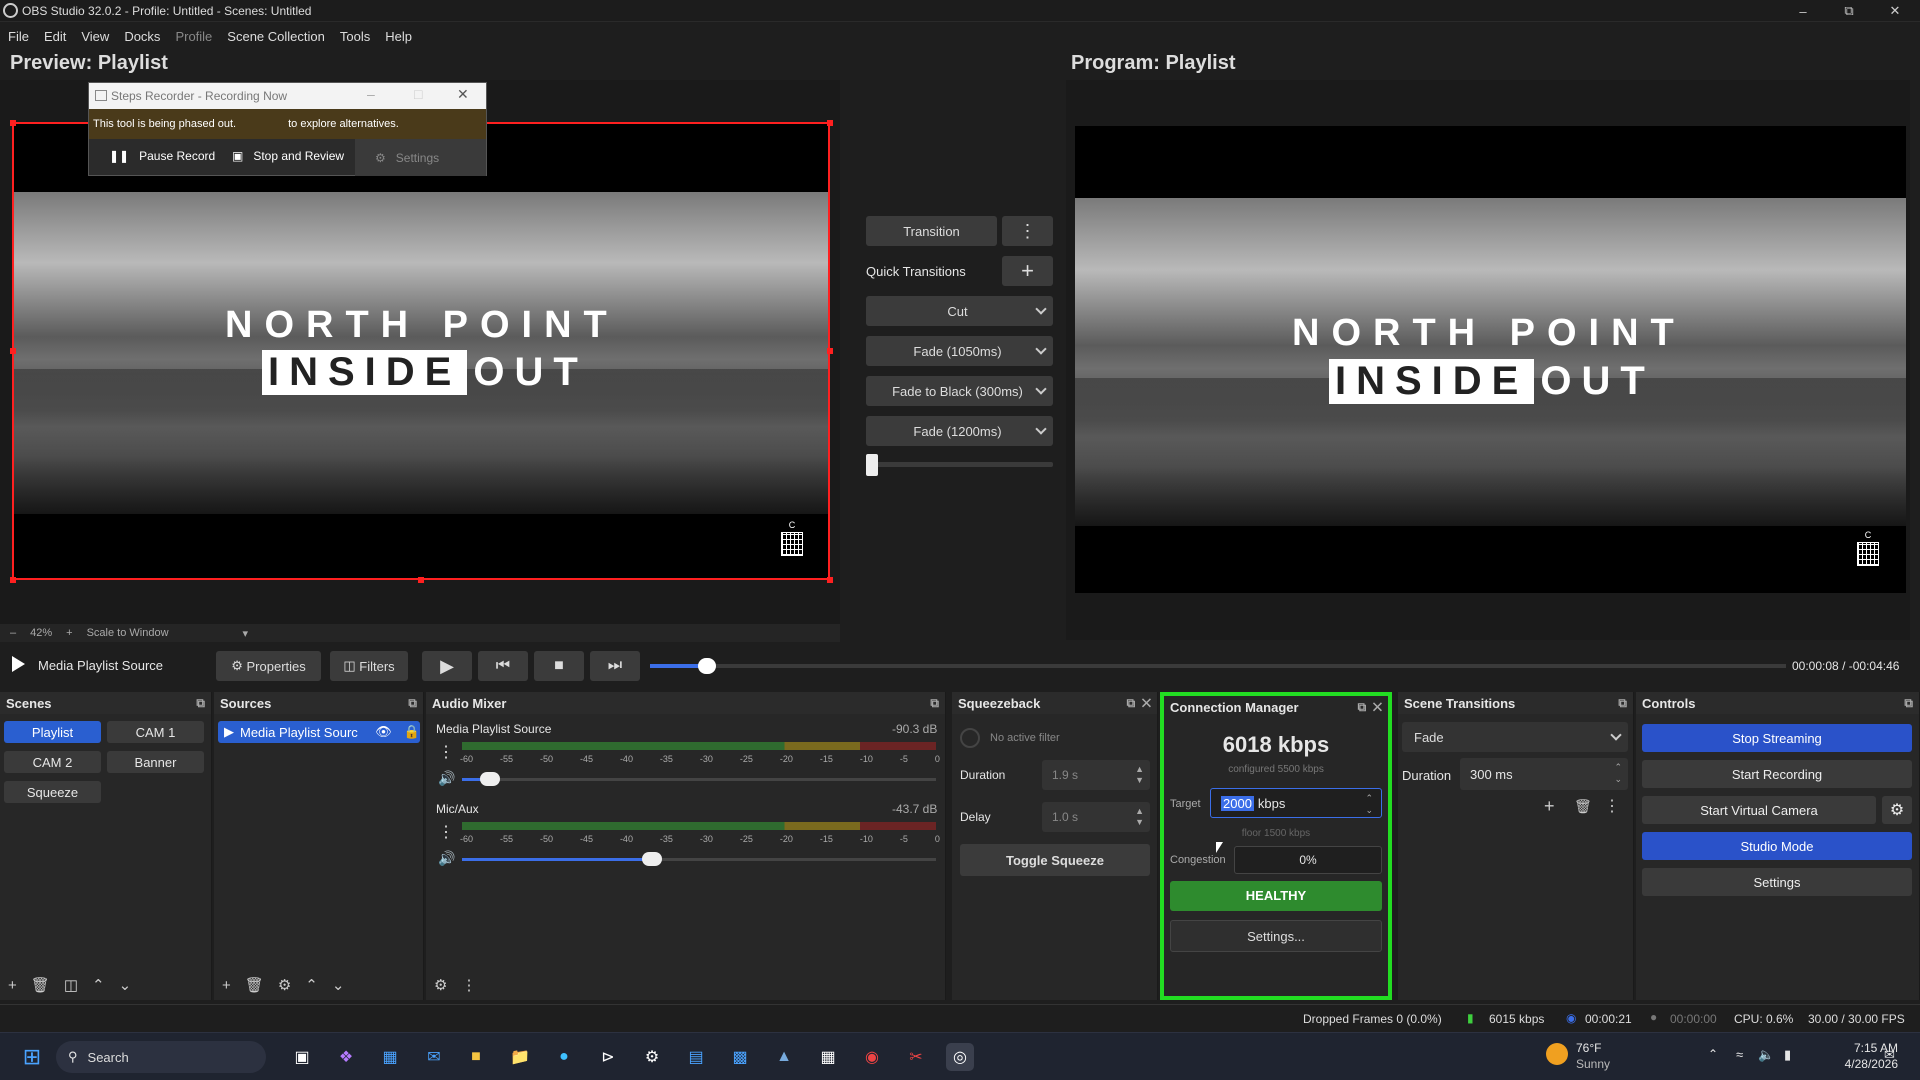 The image size is (1920, 1080). What do you see at coordinates (52, 792) in the screenshot?
I see `scene-squeeze: Squeeze` at bounding box center [52, 792].